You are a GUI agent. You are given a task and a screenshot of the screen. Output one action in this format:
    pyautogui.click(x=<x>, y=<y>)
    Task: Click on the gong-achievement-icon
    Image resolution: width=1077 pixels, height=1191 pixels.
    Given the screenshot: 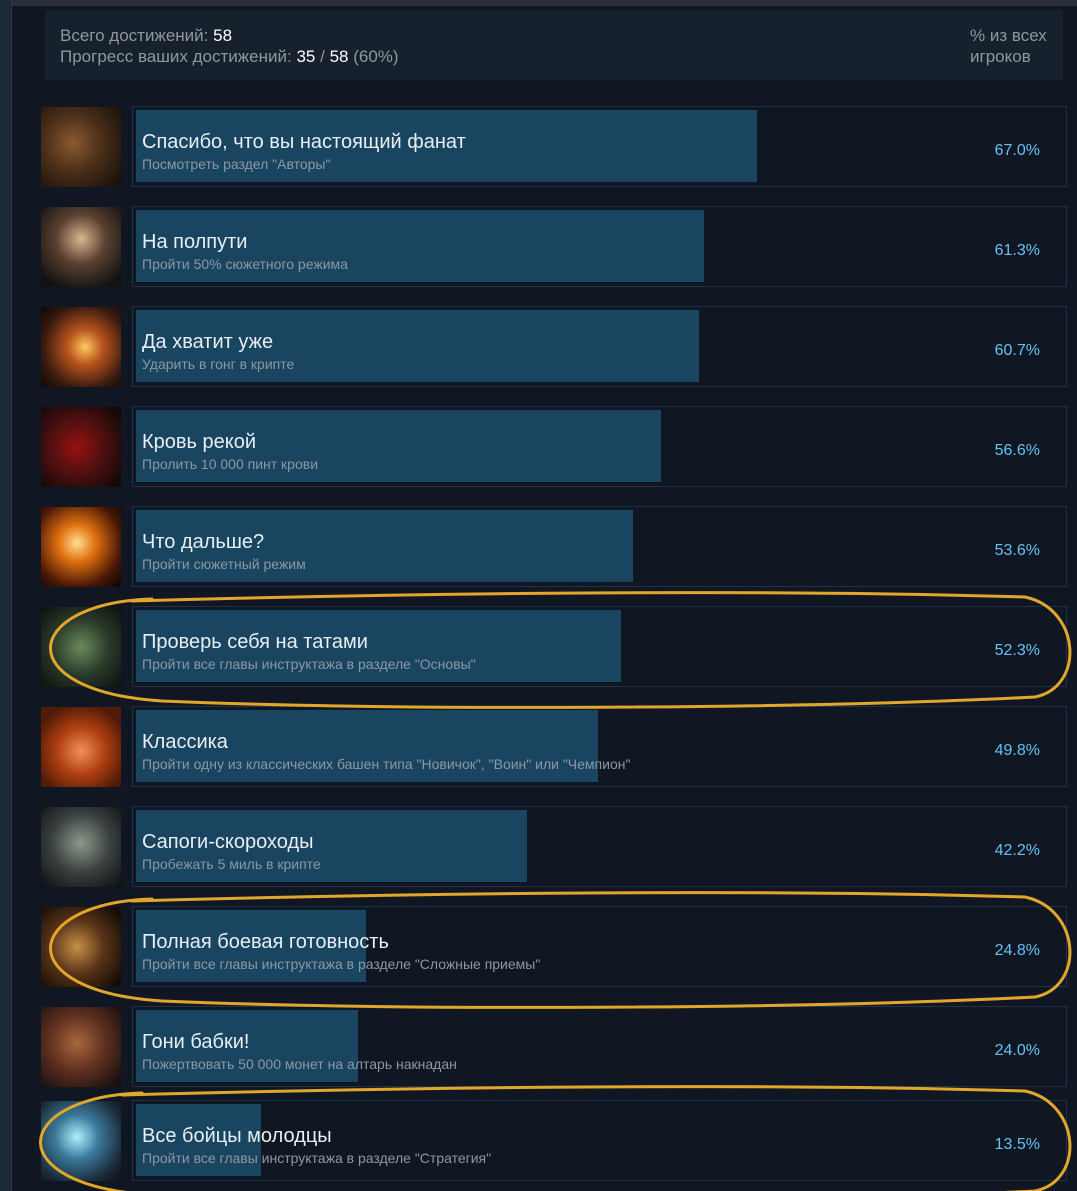 What is the action you would take?
    pyautogui.click(x=81, y=347)
    